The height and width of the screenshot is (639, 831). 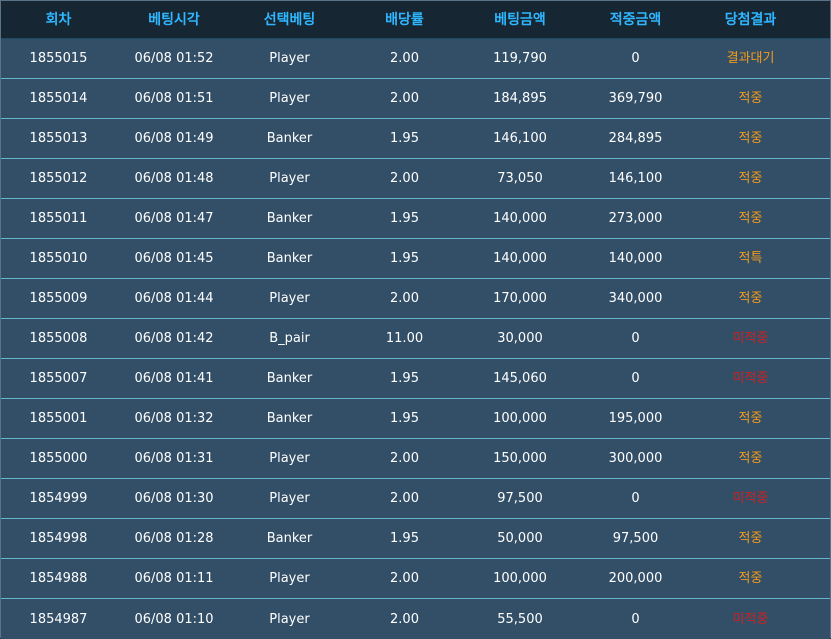 What do you see at coordinates (58, 178) in the screenshot?
I see `round-cell: 1855012` at bounding box center [58, 178].